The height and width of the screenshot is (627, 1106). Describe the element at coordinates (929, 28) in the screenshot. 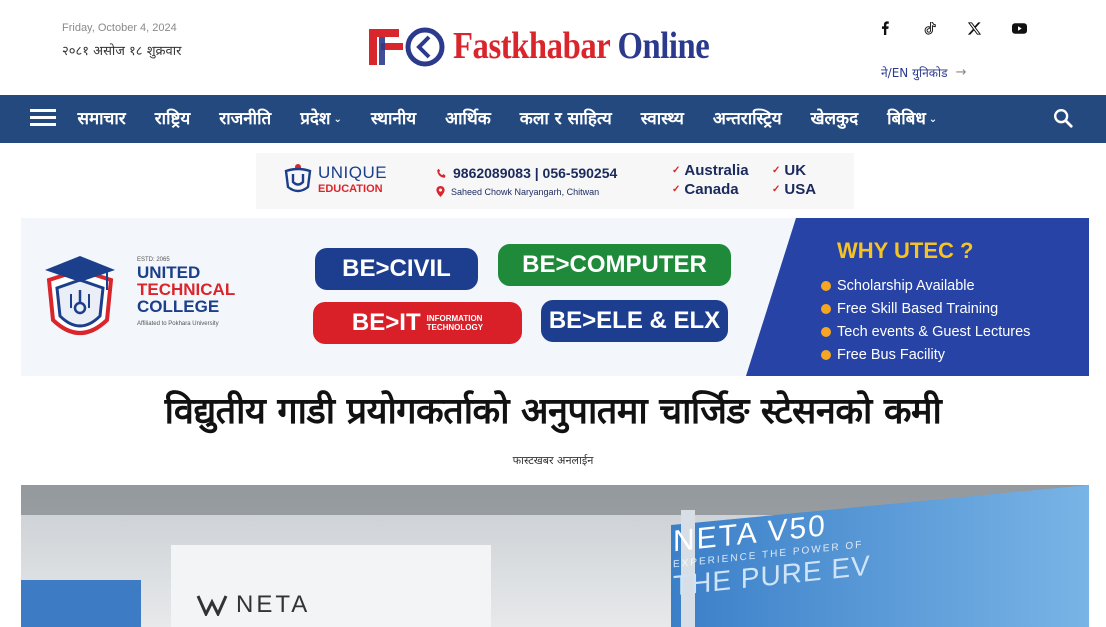

I see `tiktok-icon` at that location.